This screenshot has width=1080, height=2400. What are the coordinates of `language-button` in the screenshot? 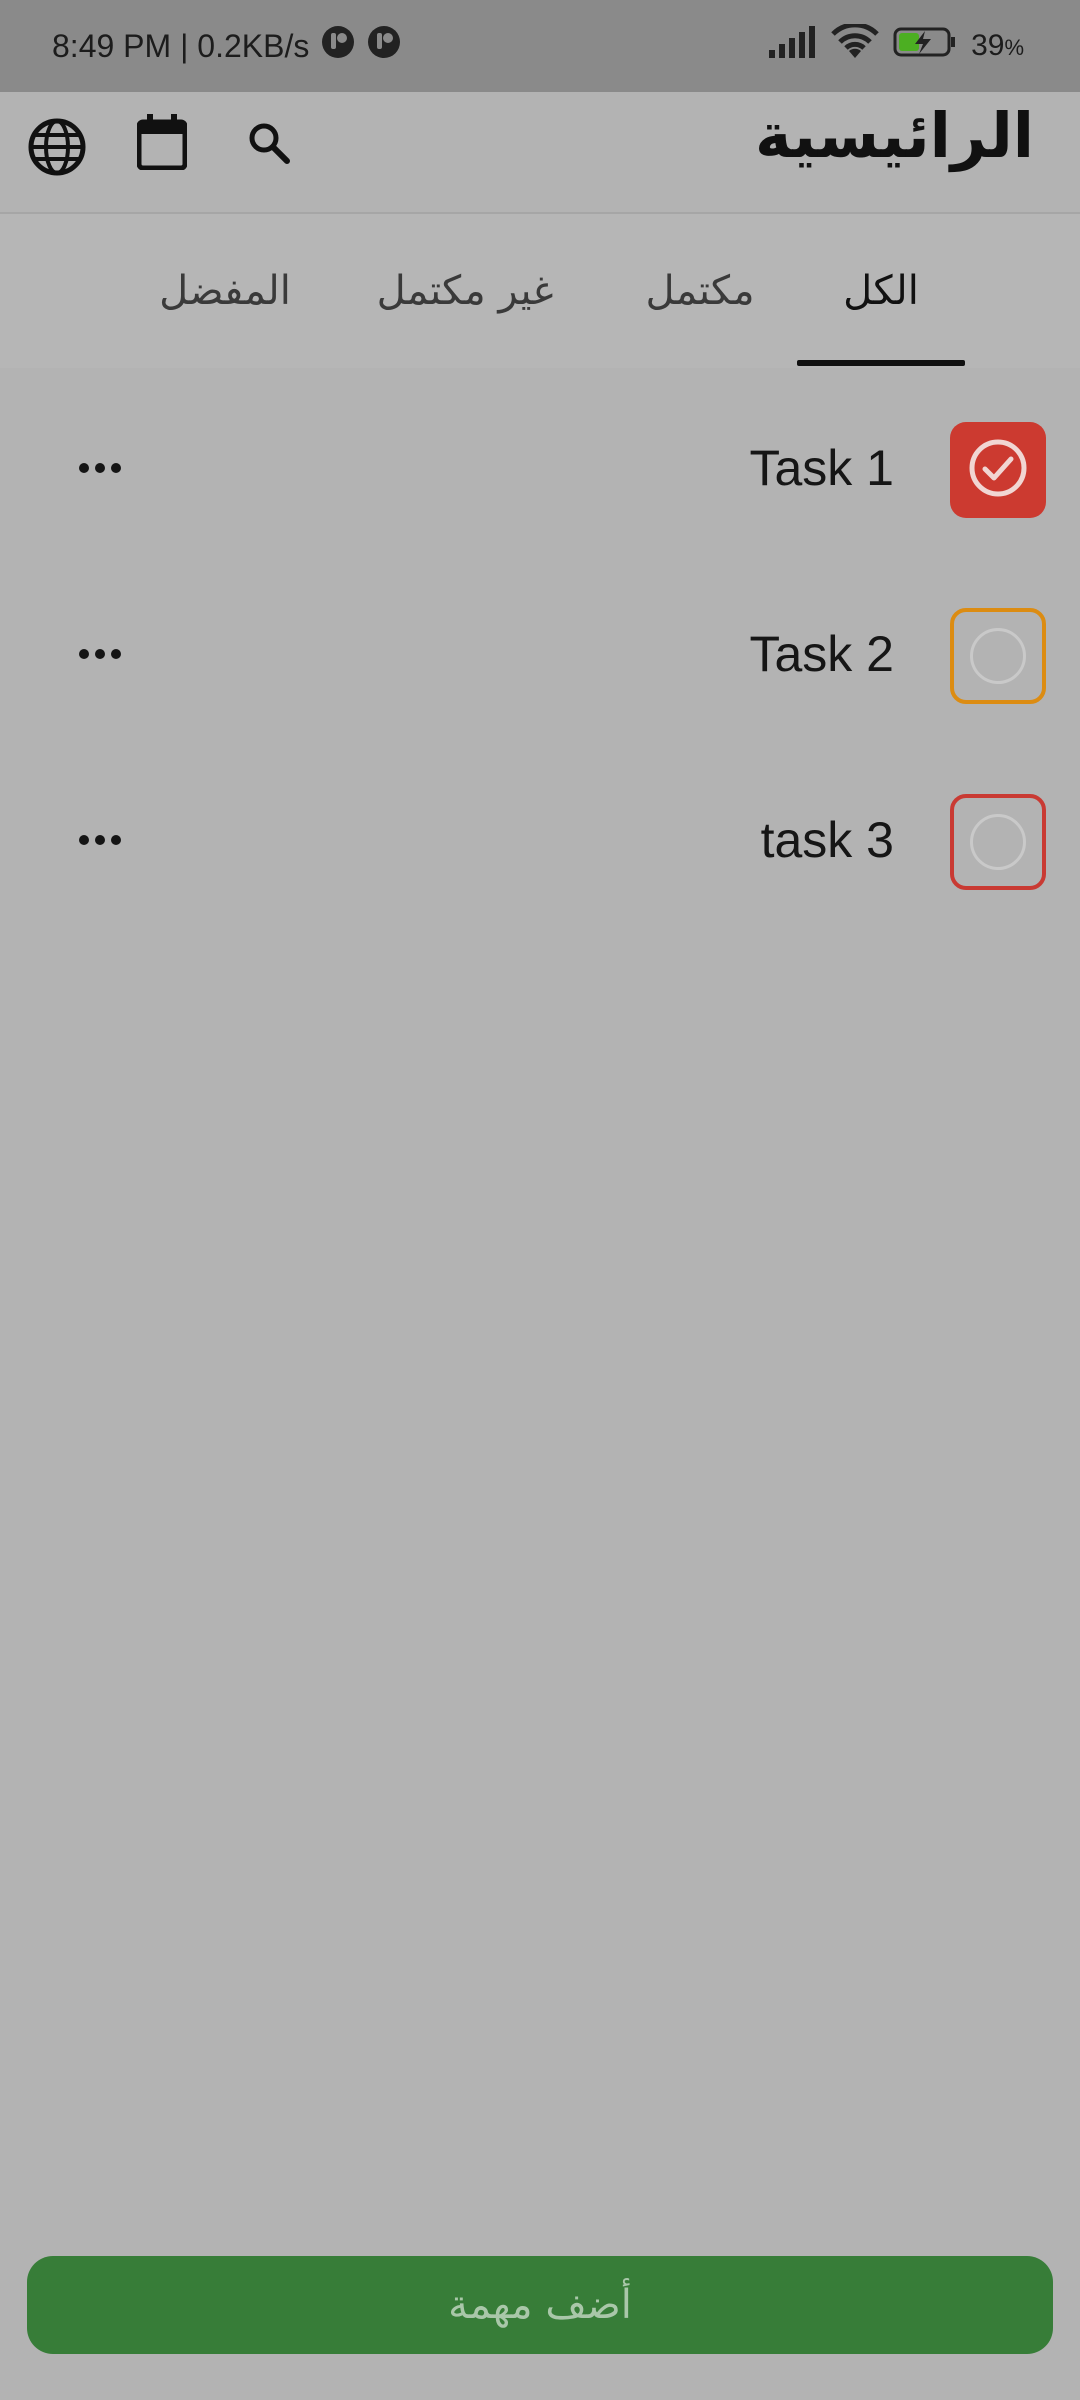 It's located at (57, 149).